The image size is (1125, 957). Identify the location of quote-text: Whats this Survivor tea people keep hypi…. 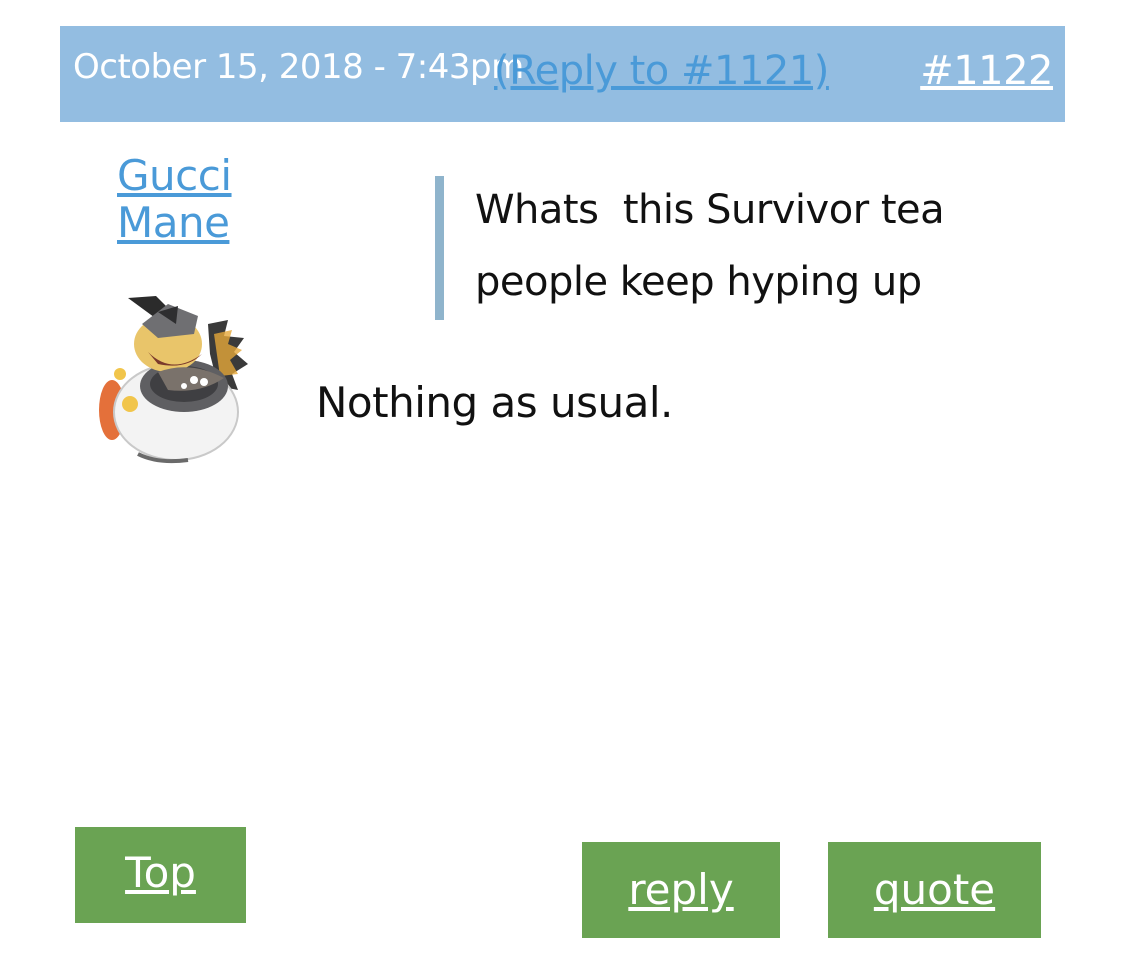
(716, 246).